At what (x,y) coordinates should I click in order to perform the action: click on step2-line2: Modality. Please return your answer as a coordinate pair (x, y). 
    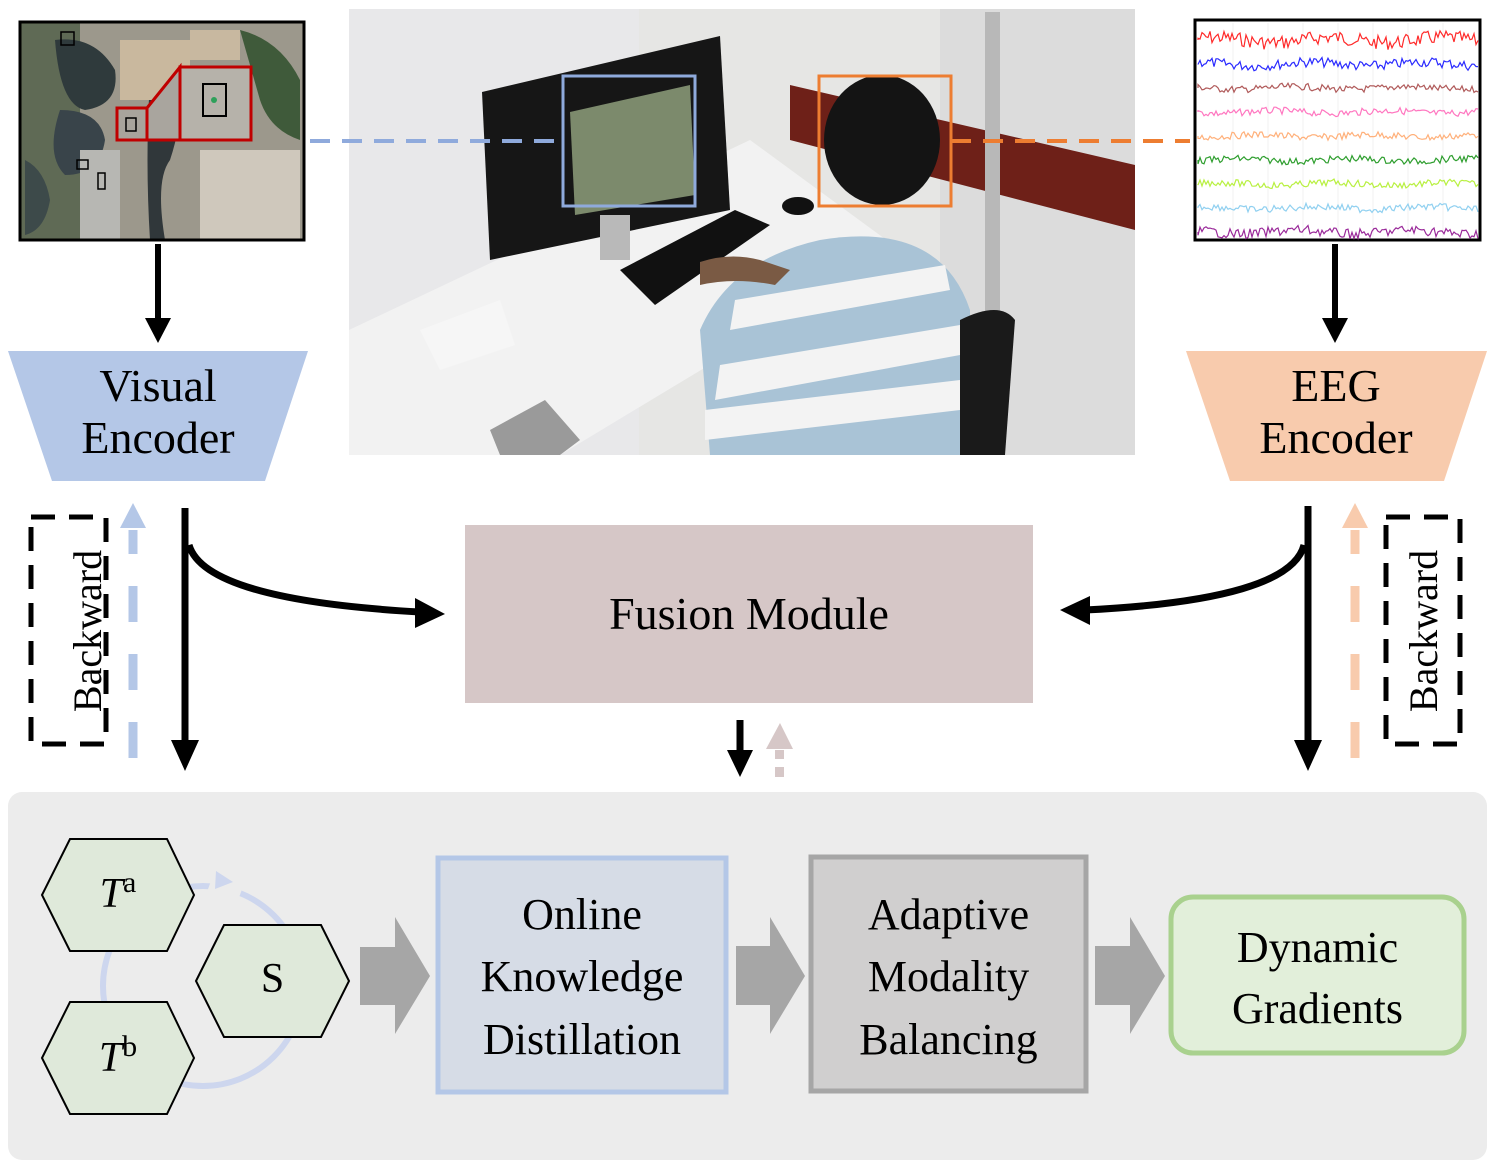
    Looking at the image, I should click on (948, 977).